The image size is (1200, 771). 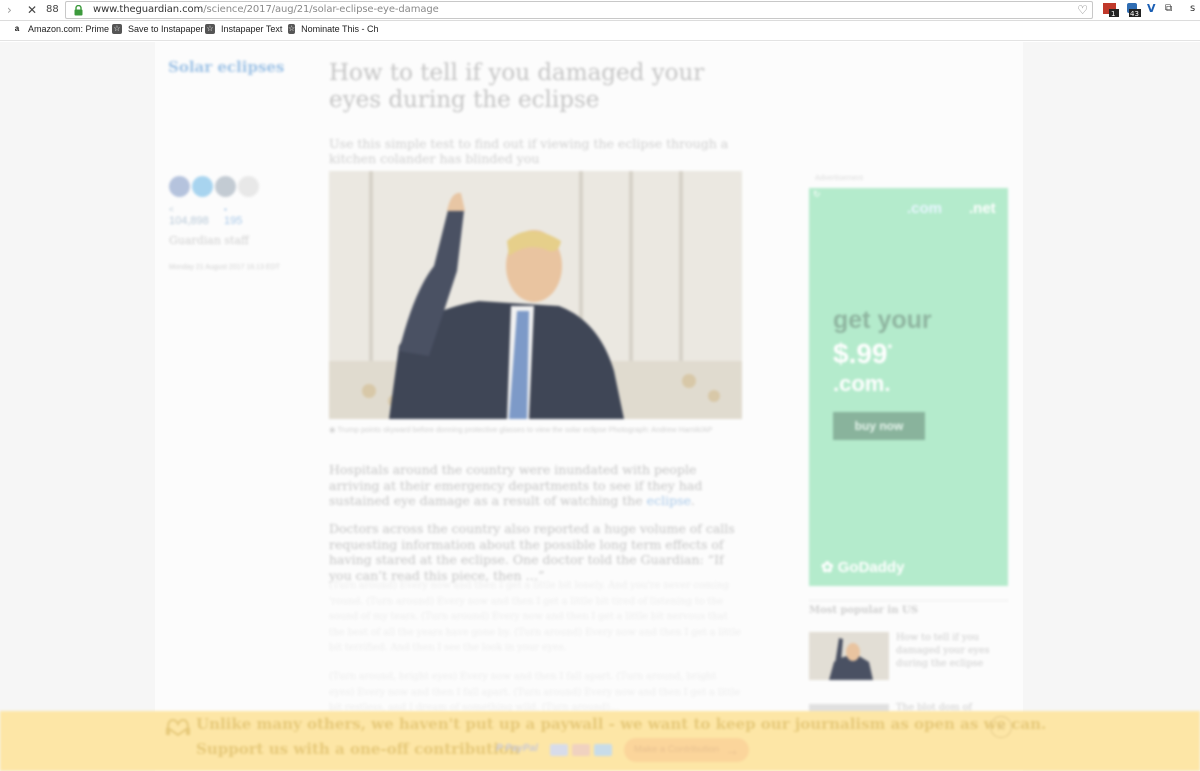 What do you see at coordinates (581, 750) in the screenshot?
I see `mastercard-icon` at bounding box center [581, 750].